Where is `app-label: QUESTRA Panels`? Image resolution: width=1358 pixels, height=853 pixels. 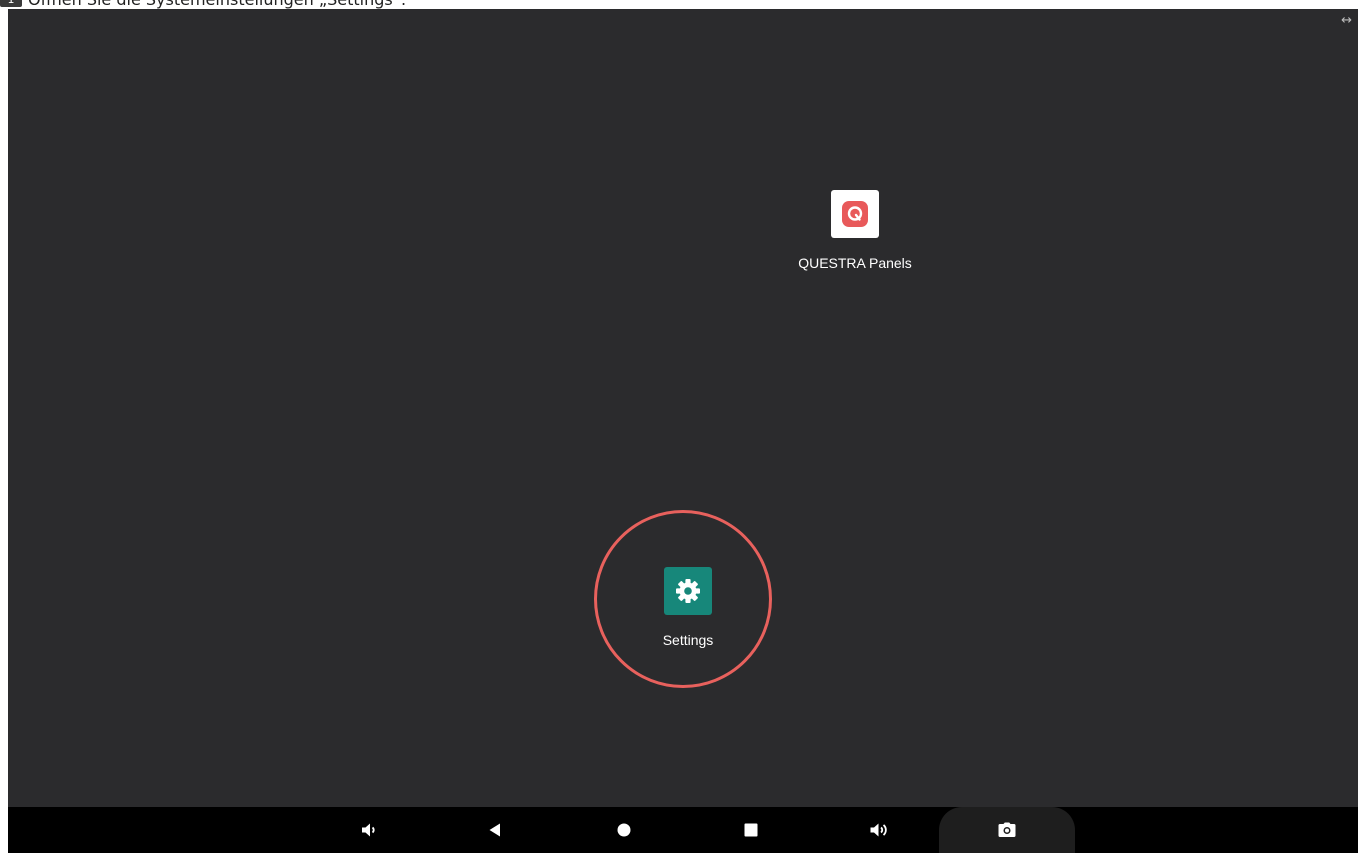
app-label: QUESTRA Panels is located at coordinates (855, 263).